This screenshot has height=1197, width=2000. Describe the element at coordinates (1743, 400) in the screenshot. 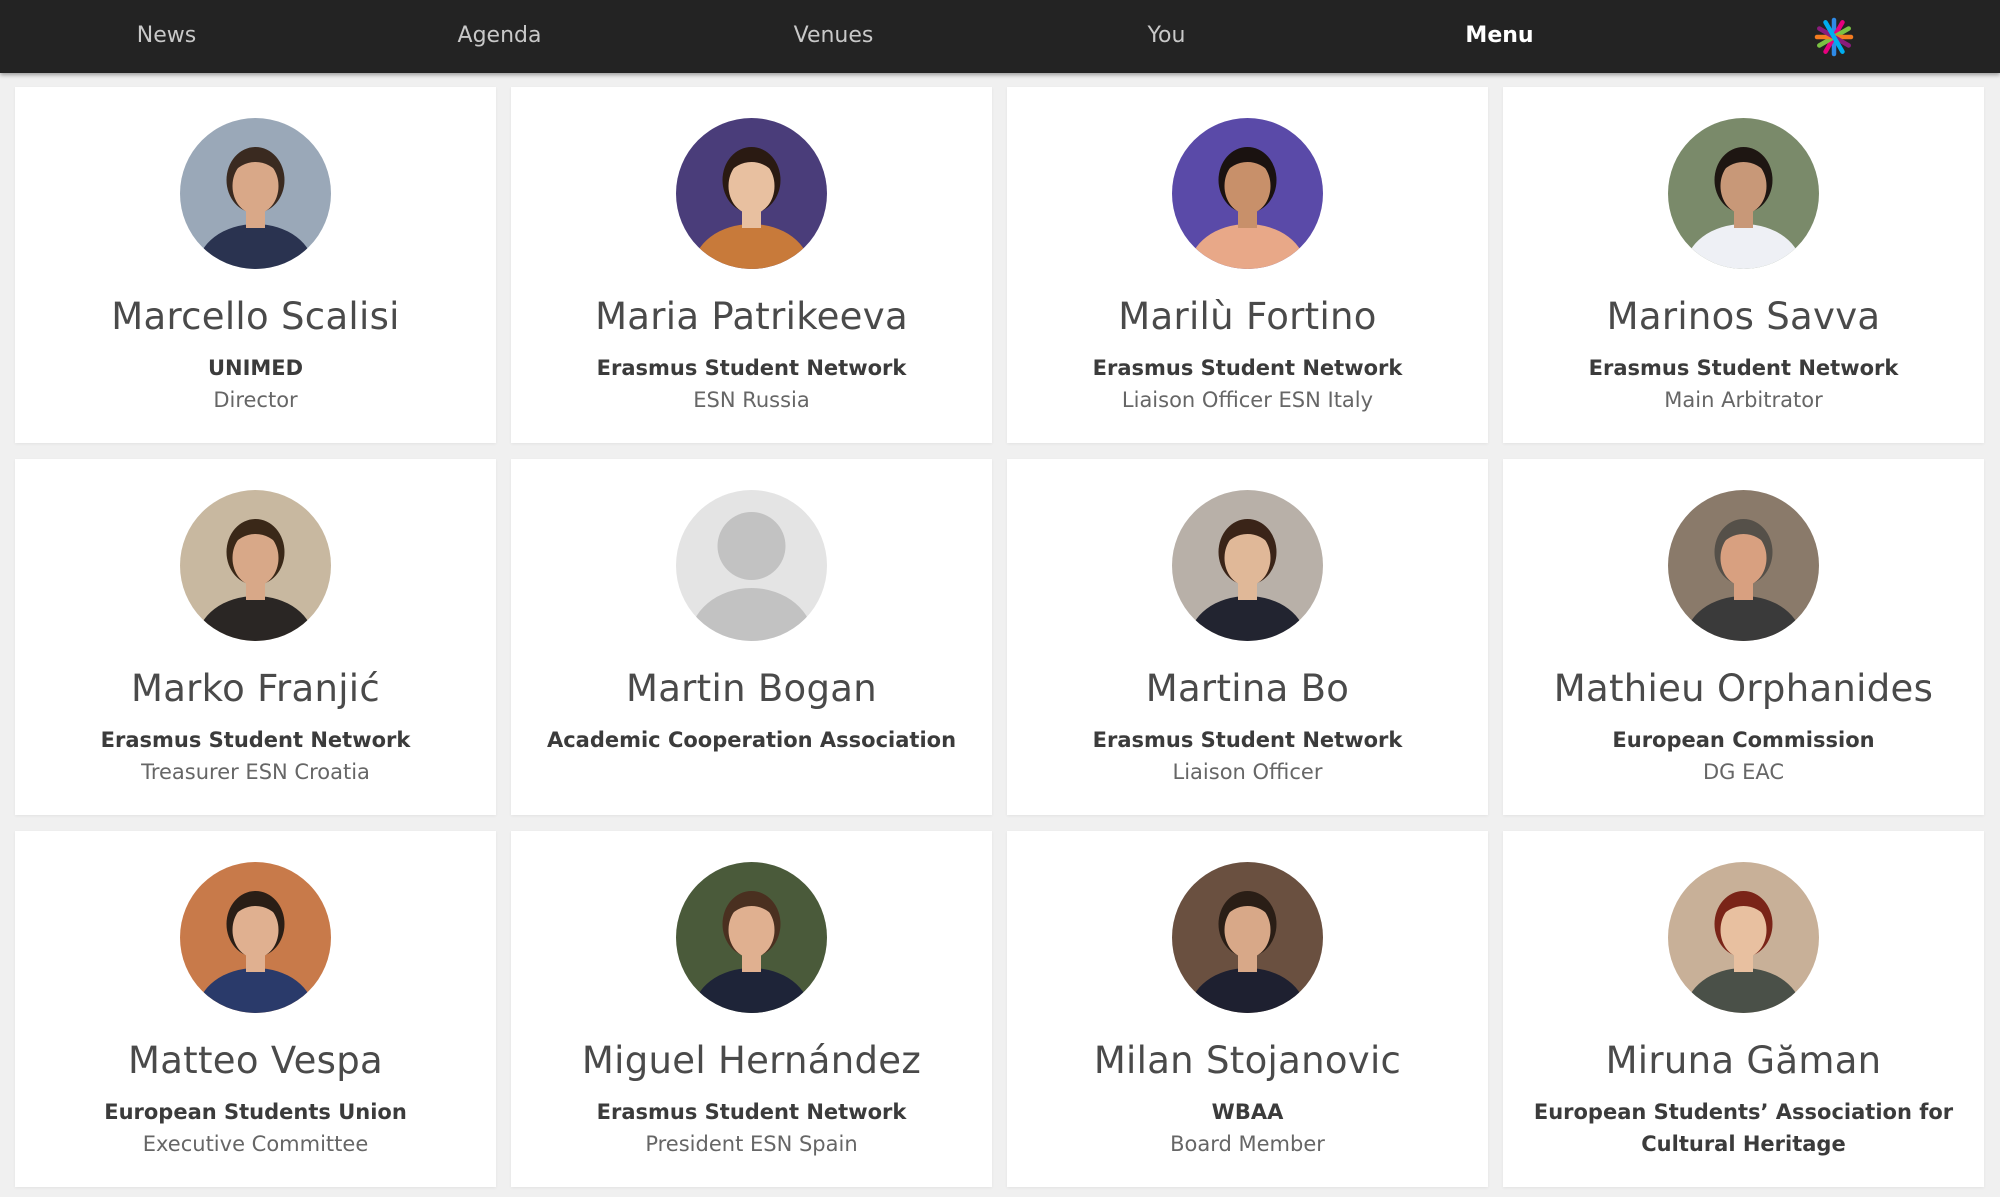

I see `speaker-role: Main Arbitrator` at that location.